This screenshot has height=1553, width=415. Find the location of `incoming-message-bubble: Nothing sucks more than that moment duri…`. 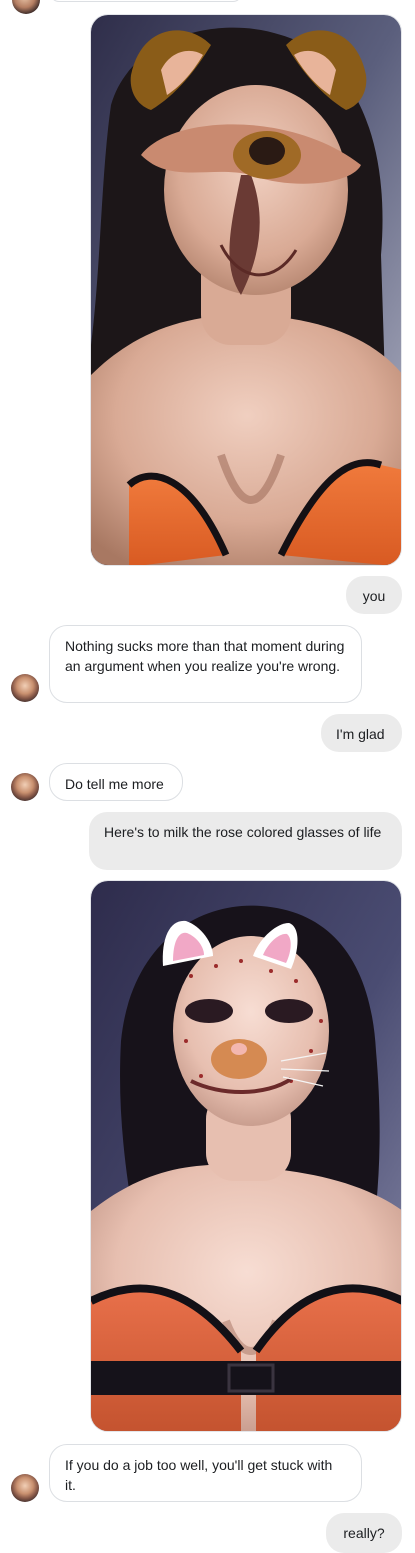

incoming-message-bubble: Nothing sucks more than that moment duri… is located at coordinates (205, 664).